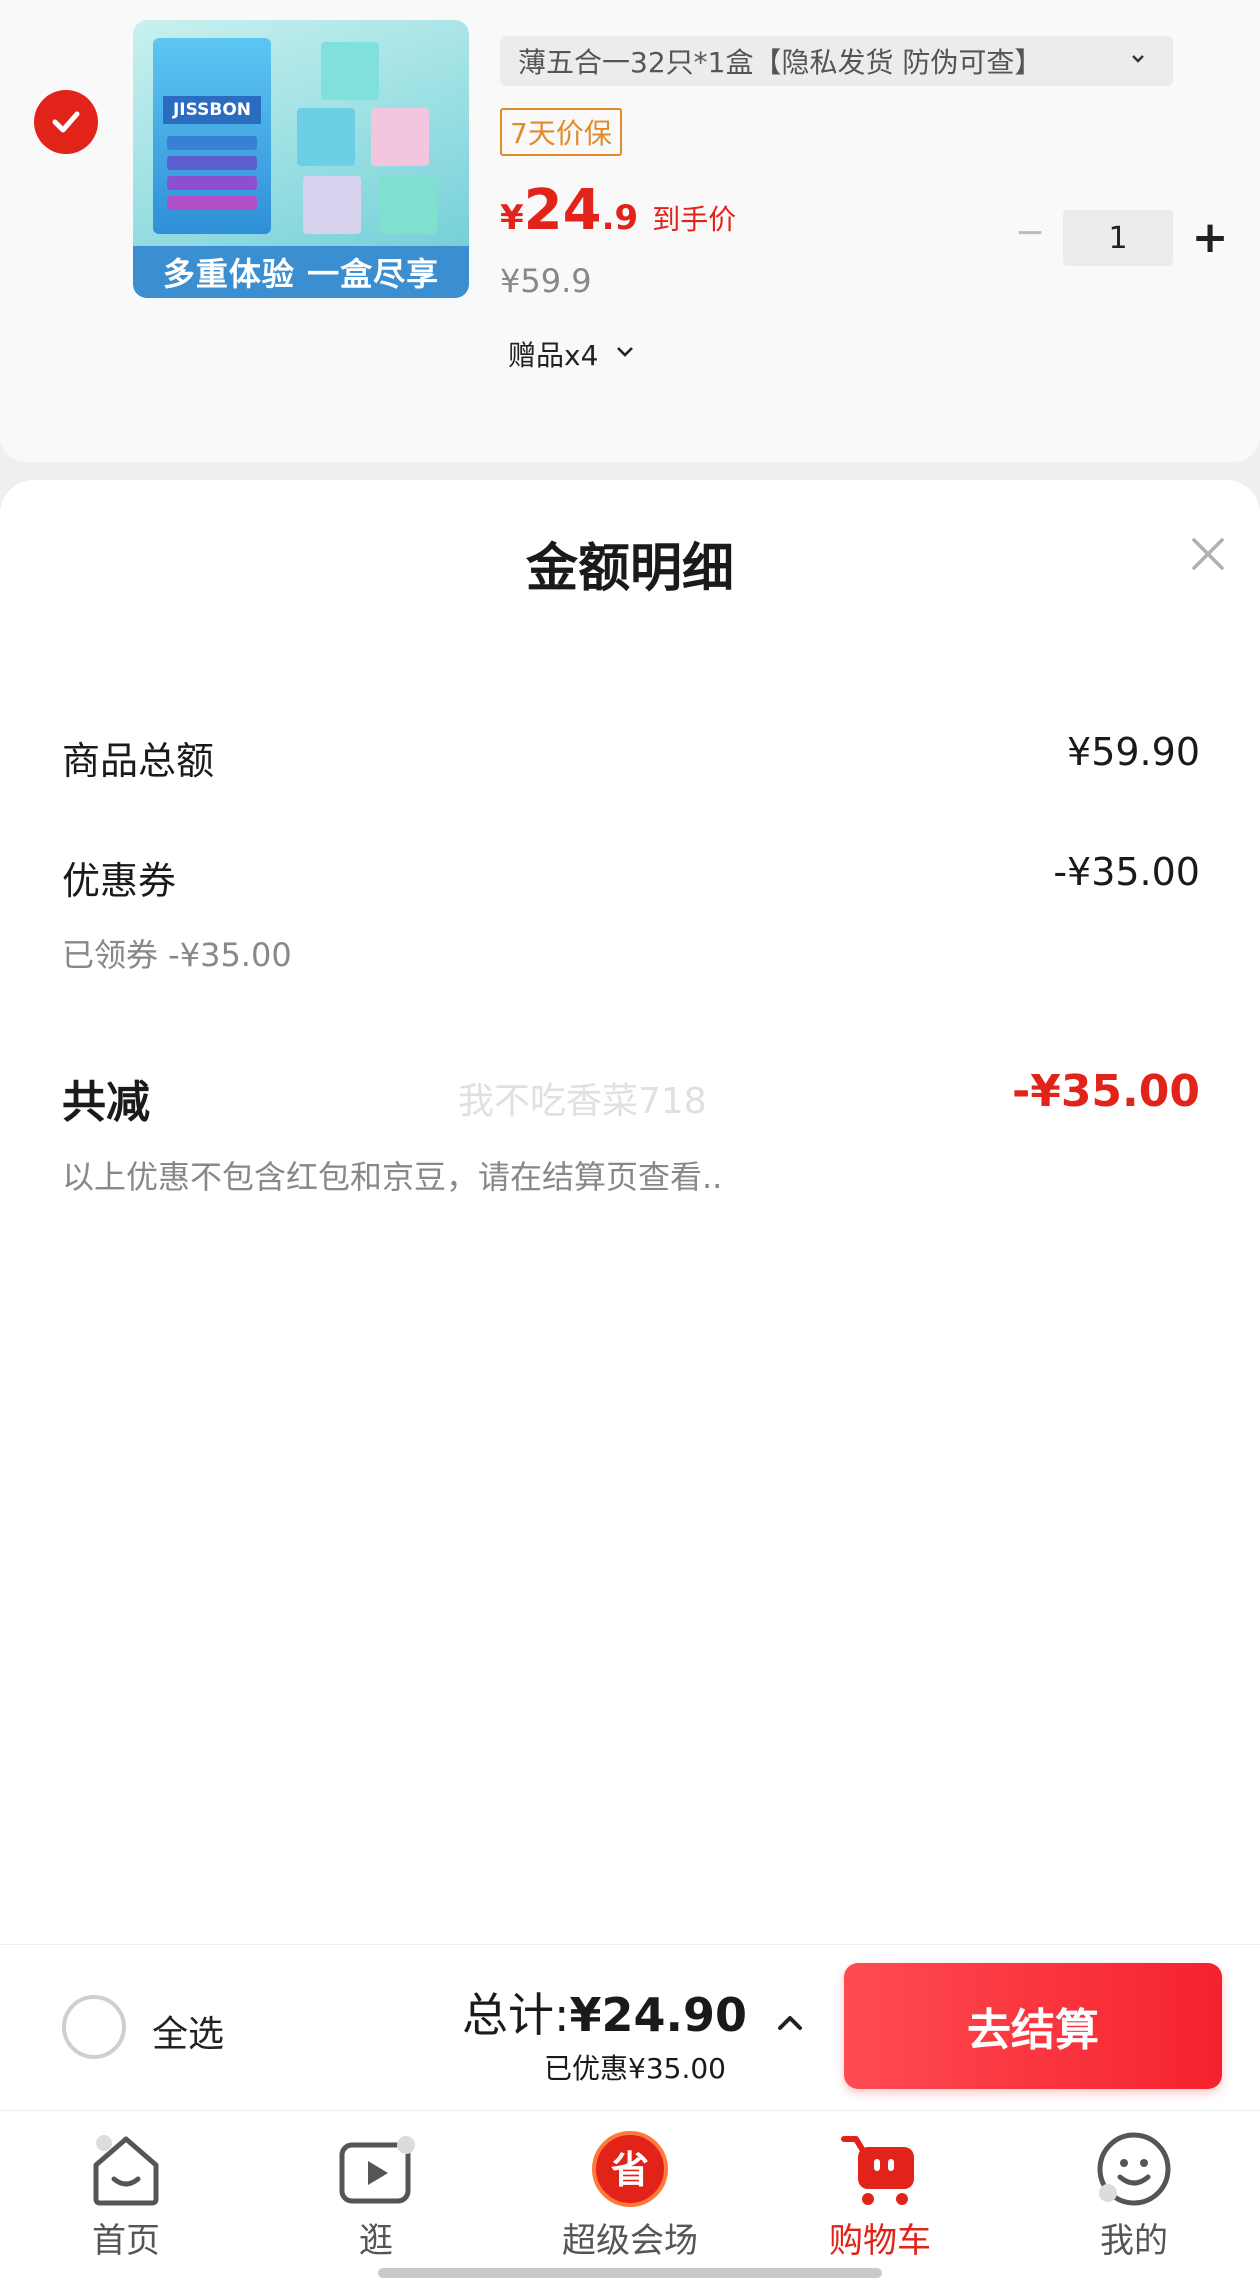  Describe the element at coordinates (1133, 752) in the screenshot. I see `goods-total-value: ¥59.90` at that location.